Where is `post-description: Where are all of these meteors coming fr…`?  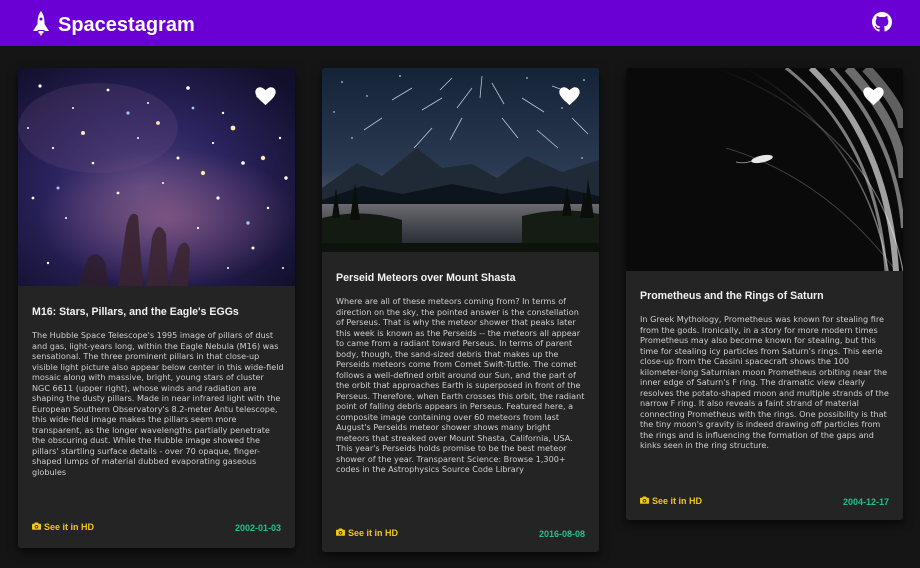
post-description: Where are all of these meteors coming fr… is located at coordinates (460, 385).